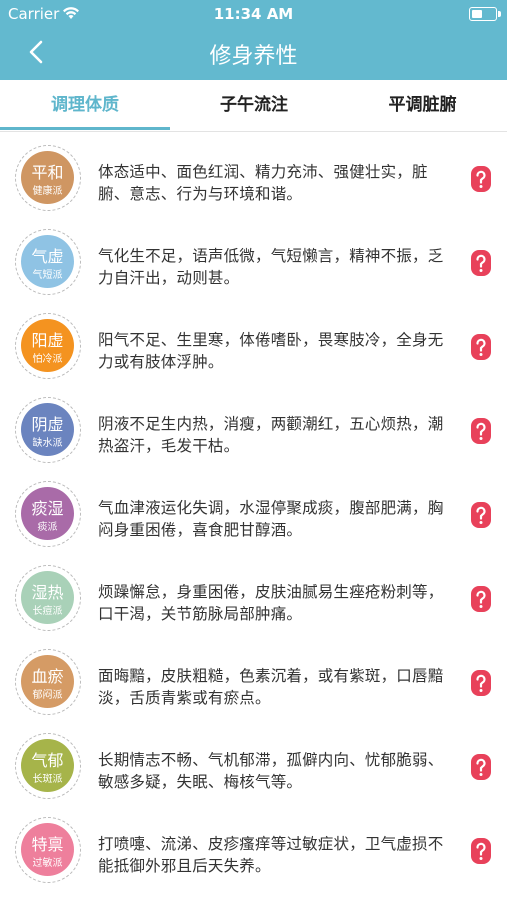 This screenshot has width=507, height=900. I want to click on constitution-description: 阴液不足生内热，消瘦，两颧潮红，五心烦热，潮热盗汗，毛发干枯。, so click(271, 435).